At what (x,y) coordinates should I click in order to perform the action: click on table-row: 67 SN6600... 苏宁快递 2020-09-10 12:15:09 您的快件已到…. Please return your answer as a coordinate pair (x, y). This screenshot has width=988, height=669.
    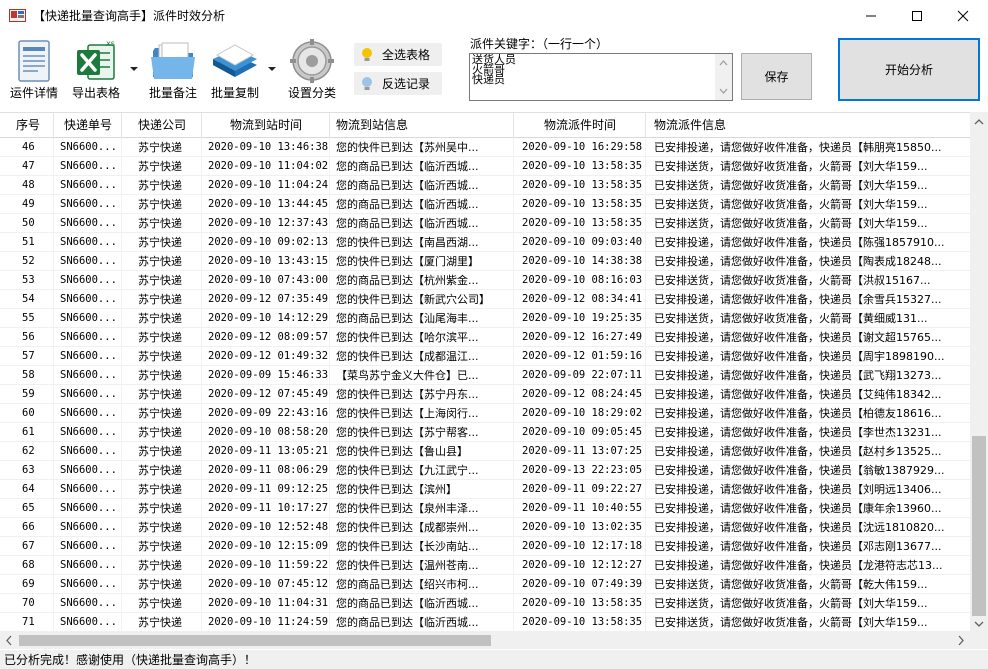
    Looking at the image, I should click on (485, 546).